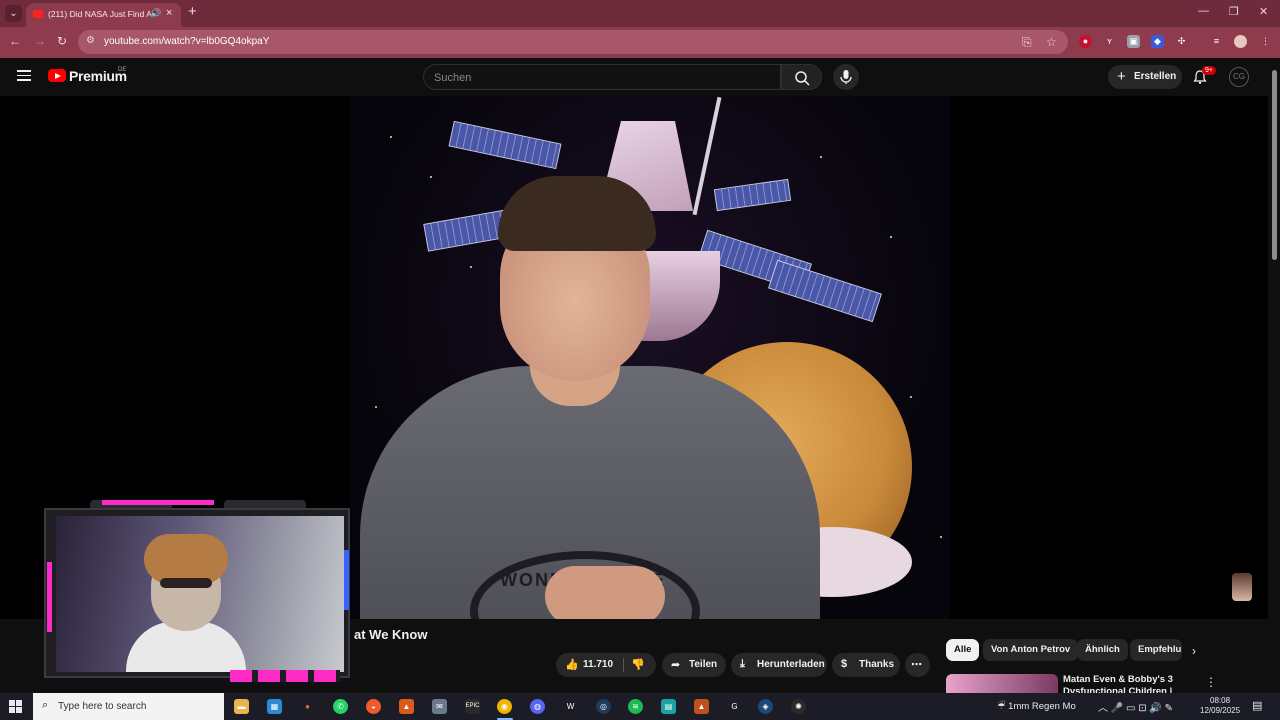 The height and width of the screenshot is (720, 1280). I want to click on chatgpt-icon: ✺, so click(798, 706).